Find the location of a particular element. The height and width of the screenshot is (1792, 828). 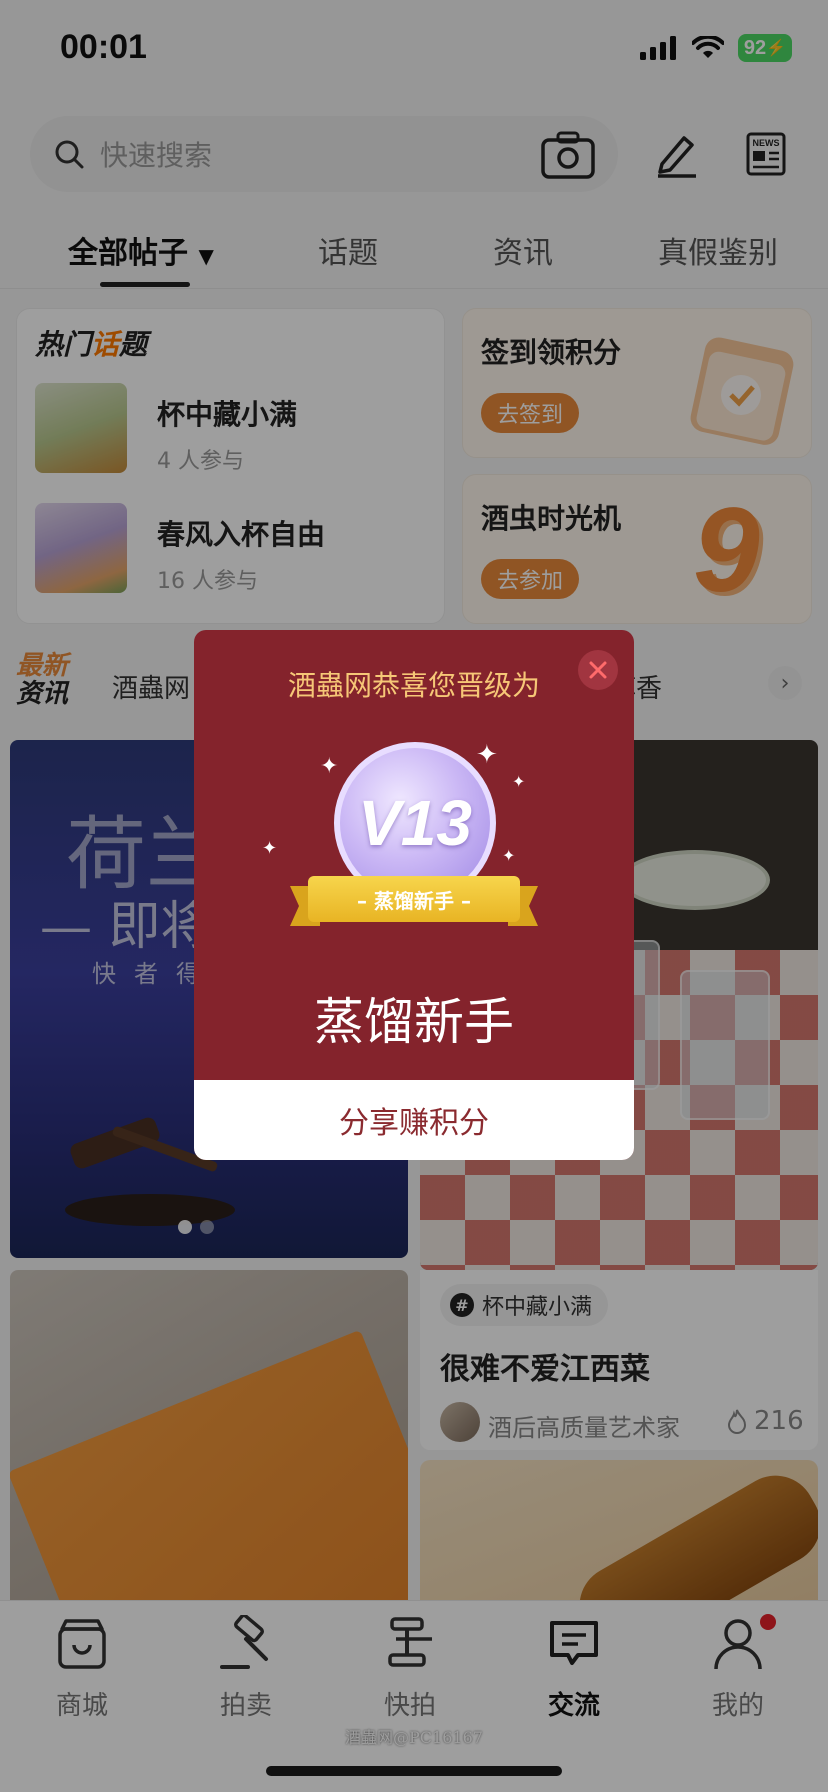

modal-level-name: 蒸馏新手 is located at coordinates (414, 1022).